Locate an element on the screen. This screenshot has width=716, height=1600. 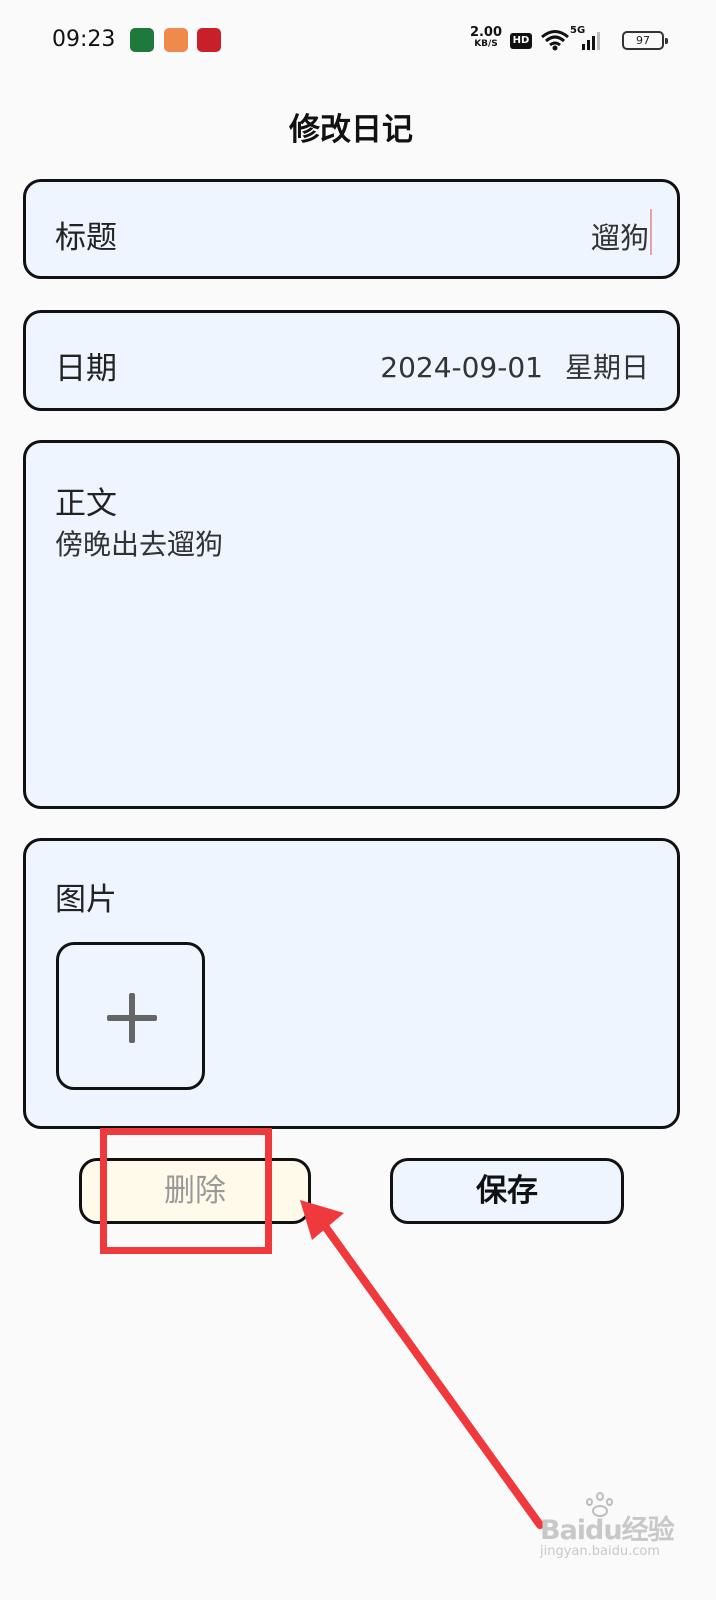
date-field: 日期 2024-09-01 星期日 is located at coordinates (351, 360).